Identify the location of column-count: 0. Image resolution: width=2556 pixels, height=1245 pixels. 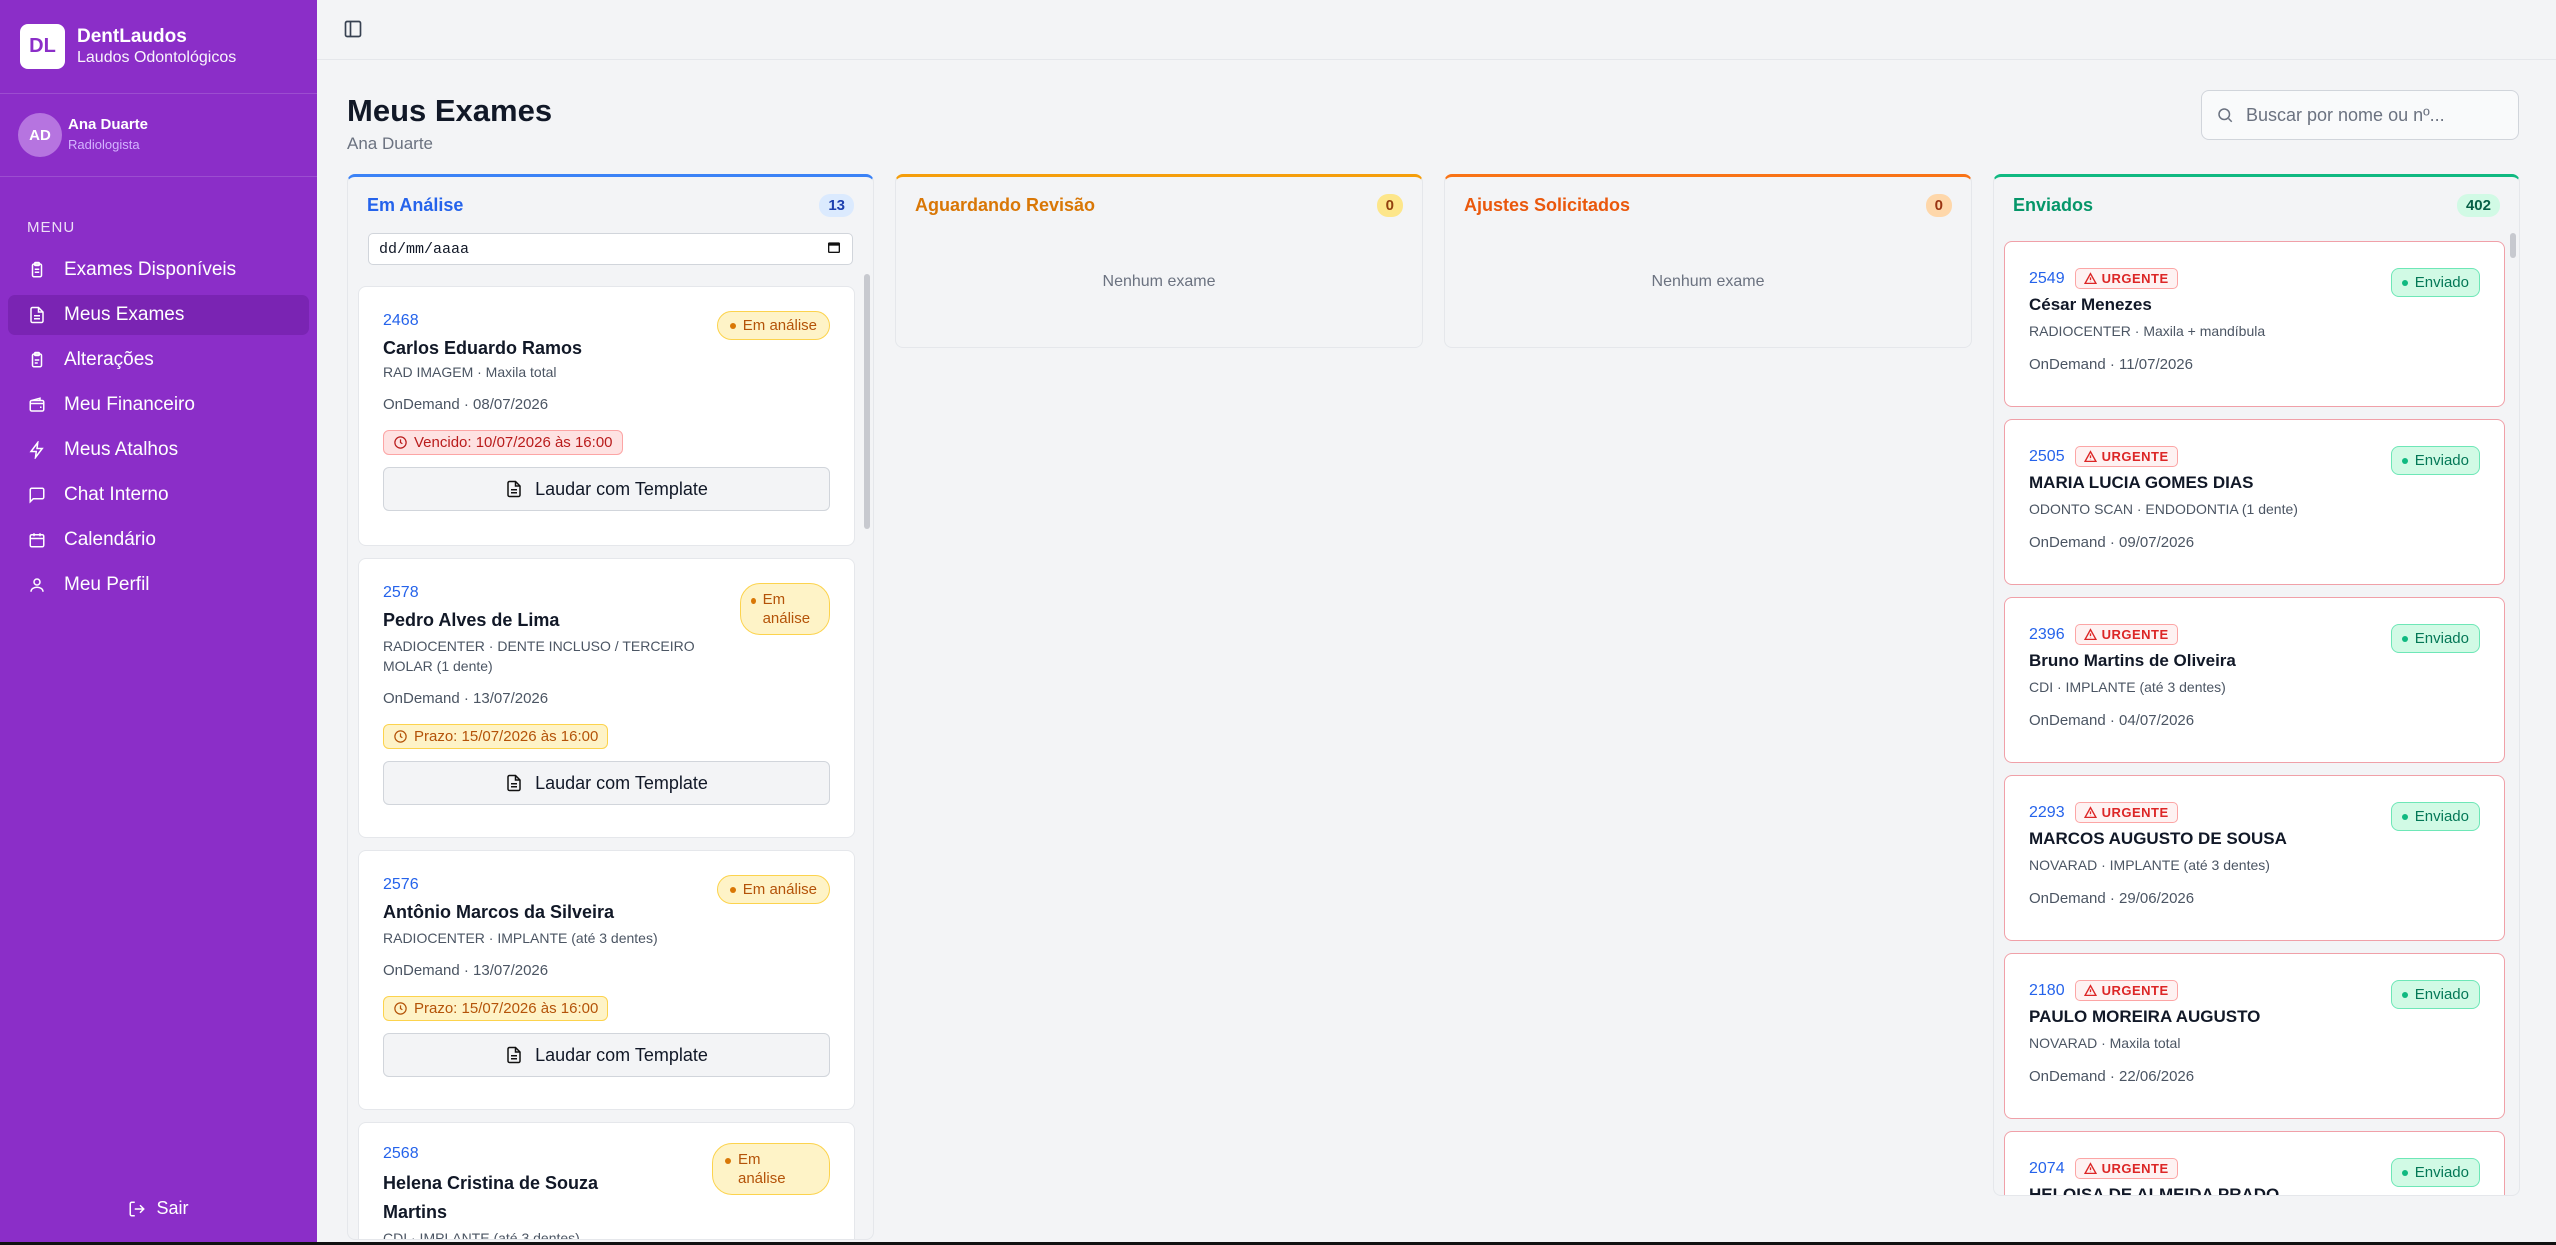
(1389, 205).